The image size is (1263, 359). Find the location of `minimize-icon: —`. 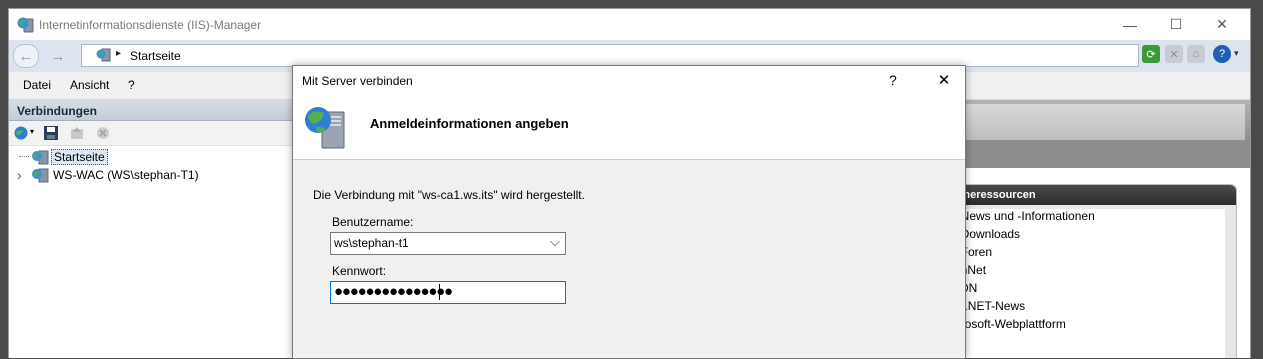

minimize-icon: — is located at coordinates (1130, 24).